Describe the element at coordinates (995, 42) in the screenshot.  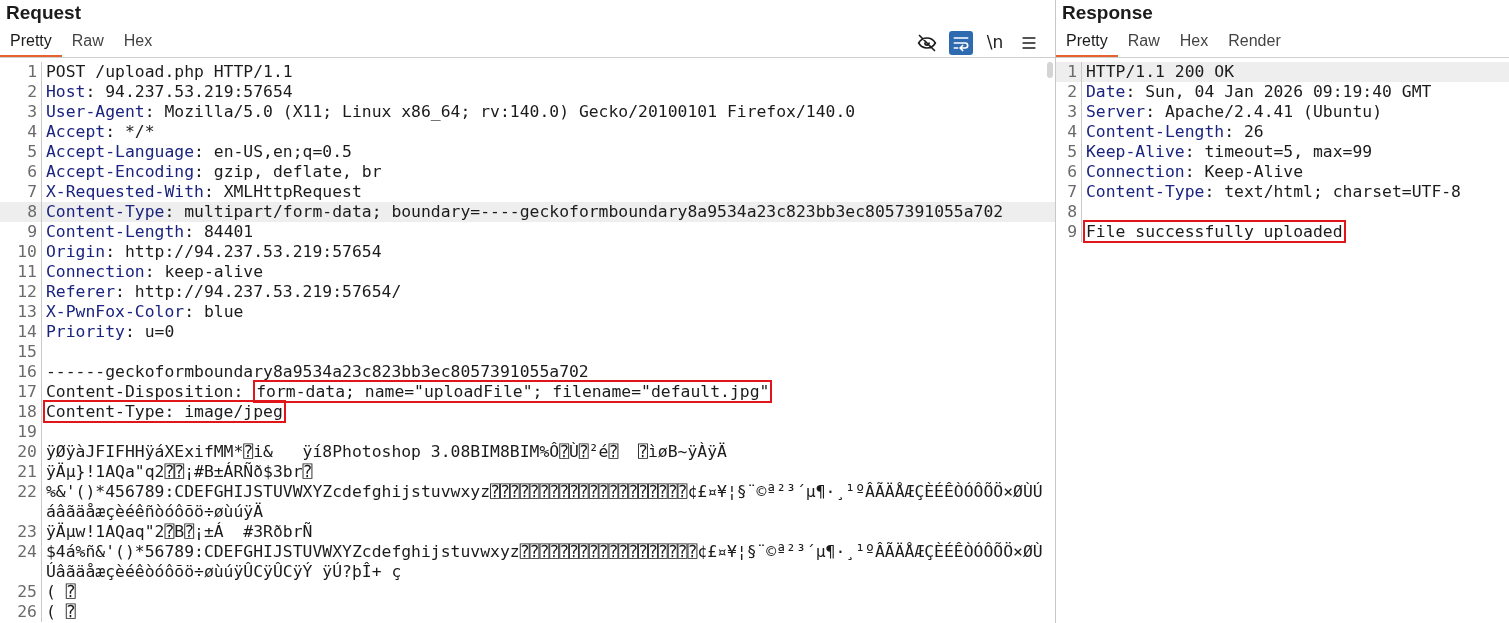
I see `newline-button: \n` at that location.